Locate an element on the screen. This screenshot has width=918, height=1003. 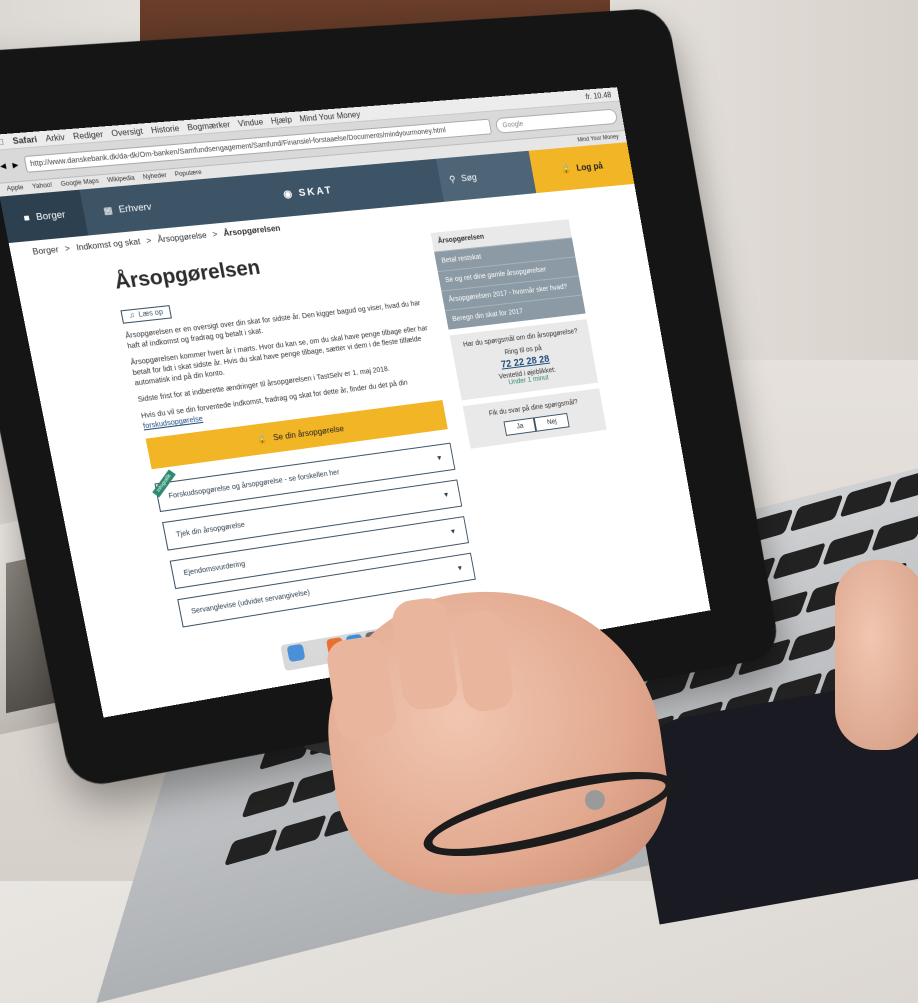
menubar-item: Historie is located at coordinates (165, 128).